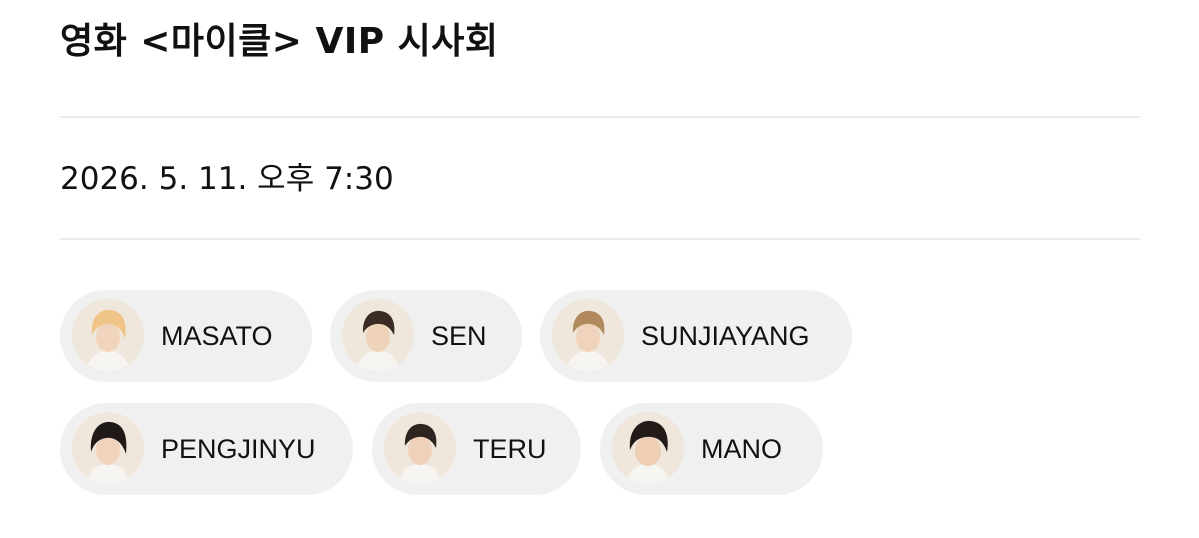 Image resolution: width=1199 pixels, height=538 pixels. I want to click on attendee-chip-sen: SEN, so click(426, 336).